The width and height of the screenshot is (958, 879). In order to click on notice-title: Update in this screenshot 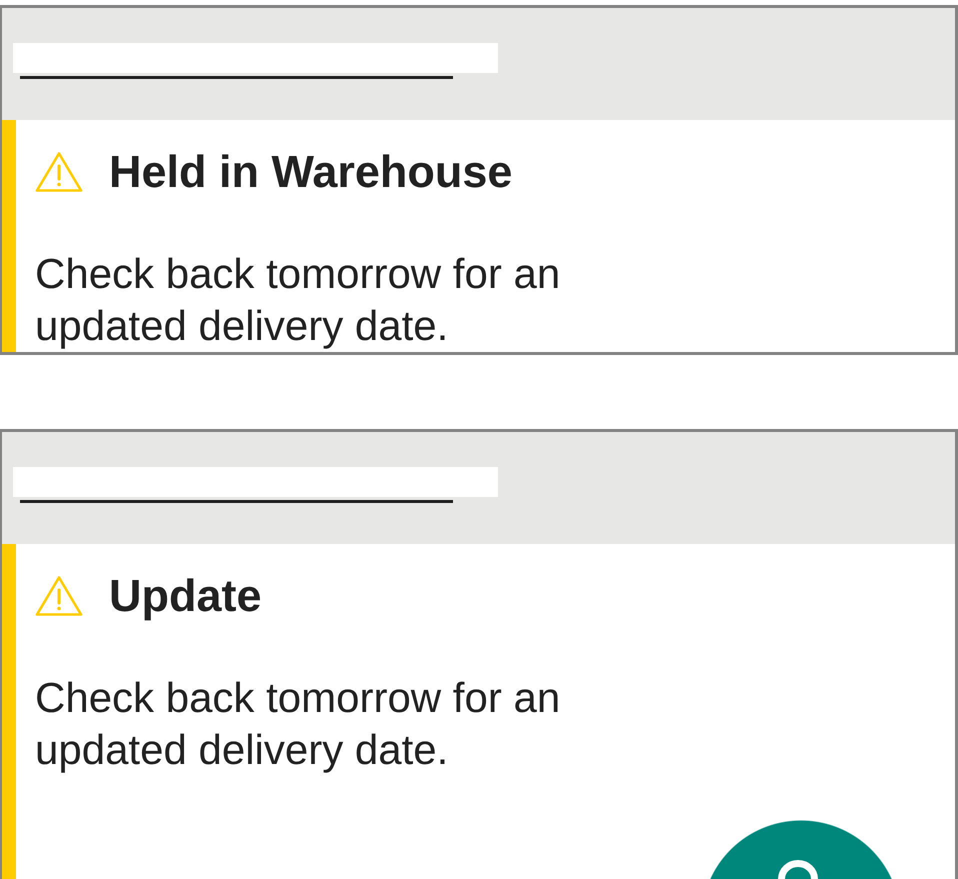, I will do `click(185, 596)`.